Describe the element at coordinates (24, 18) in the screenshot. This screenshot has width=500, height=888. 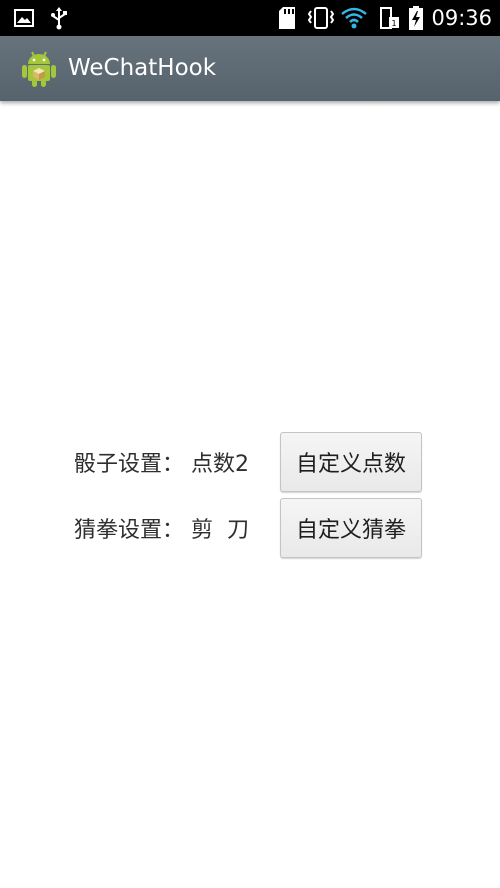
I see `image-icon` at that location.